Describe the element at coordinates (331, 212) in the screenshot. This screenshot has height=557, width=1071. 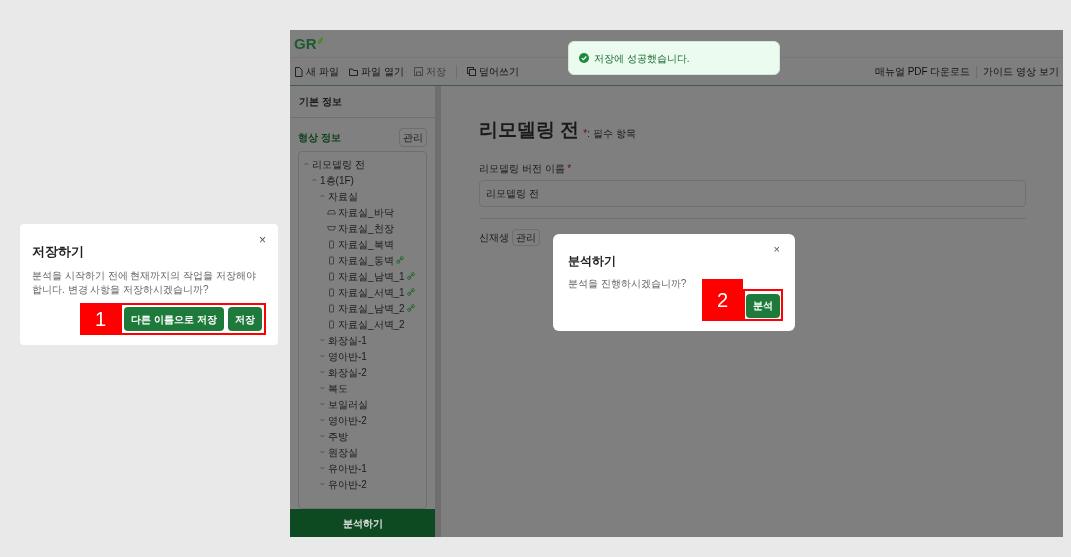
I see `floor-icon` at that location.